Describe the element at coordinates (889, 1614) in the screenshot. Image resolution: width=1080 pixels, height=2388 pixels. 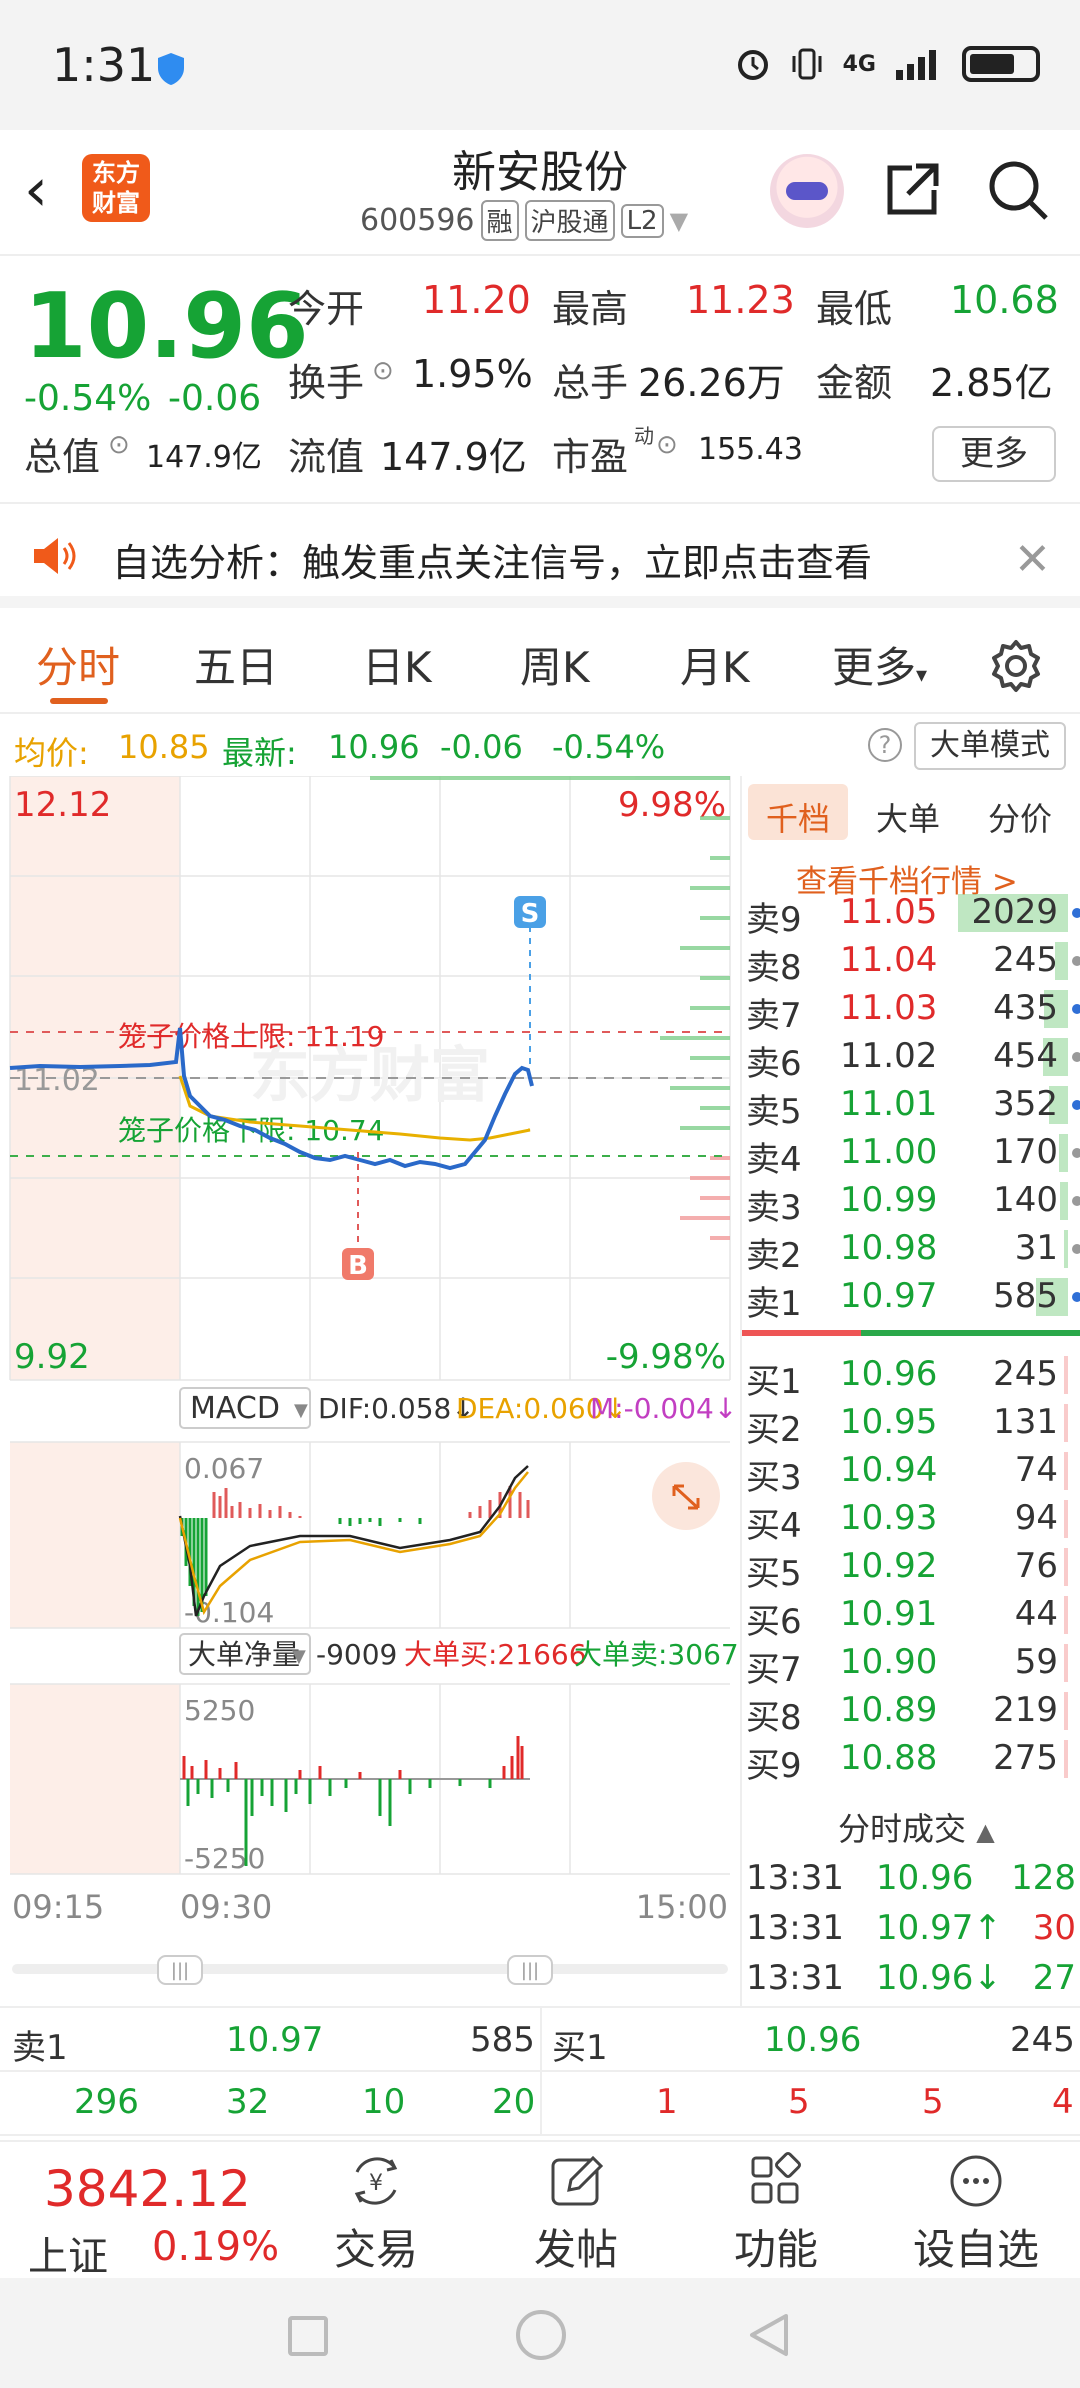
I see `bid-price: 10.91` at that location.